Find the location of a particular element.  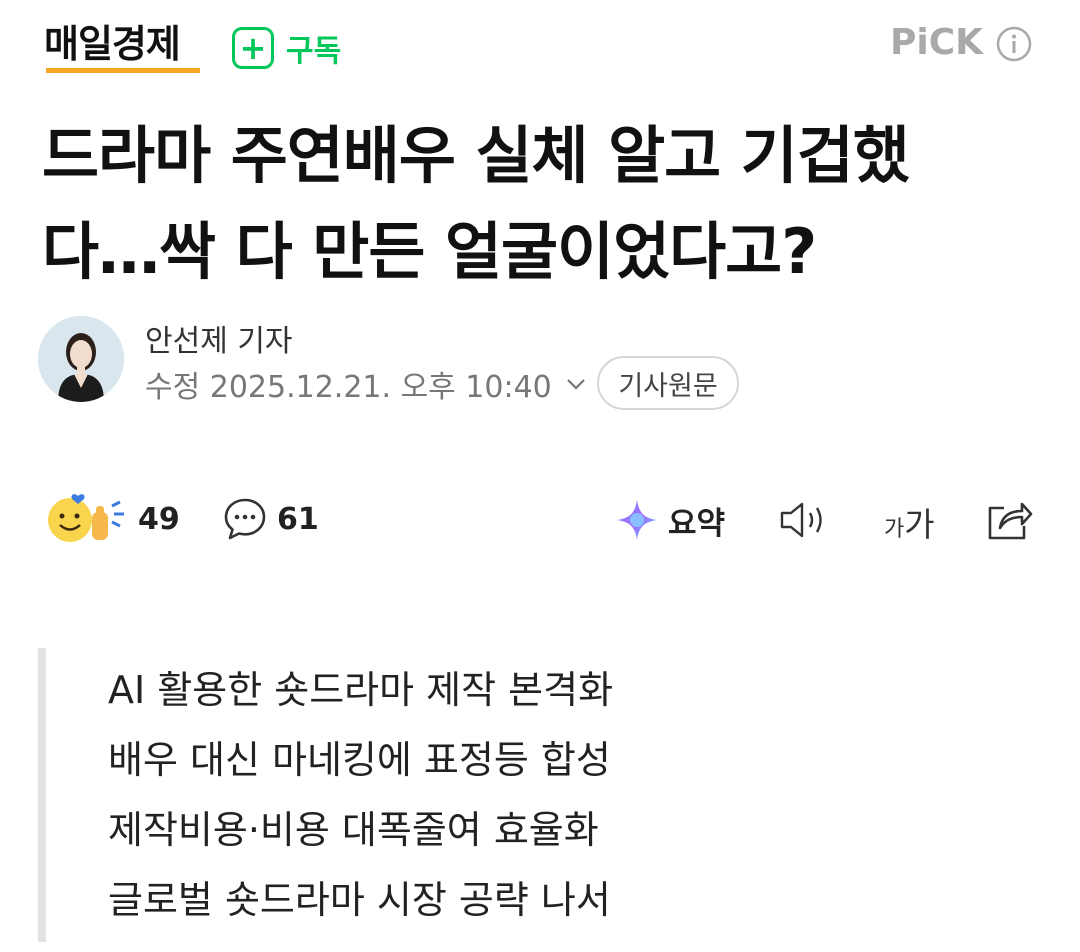

headline-line-2: 다…싹 다 만든 얼굴이었다고? is located at coordinates (429, 251).